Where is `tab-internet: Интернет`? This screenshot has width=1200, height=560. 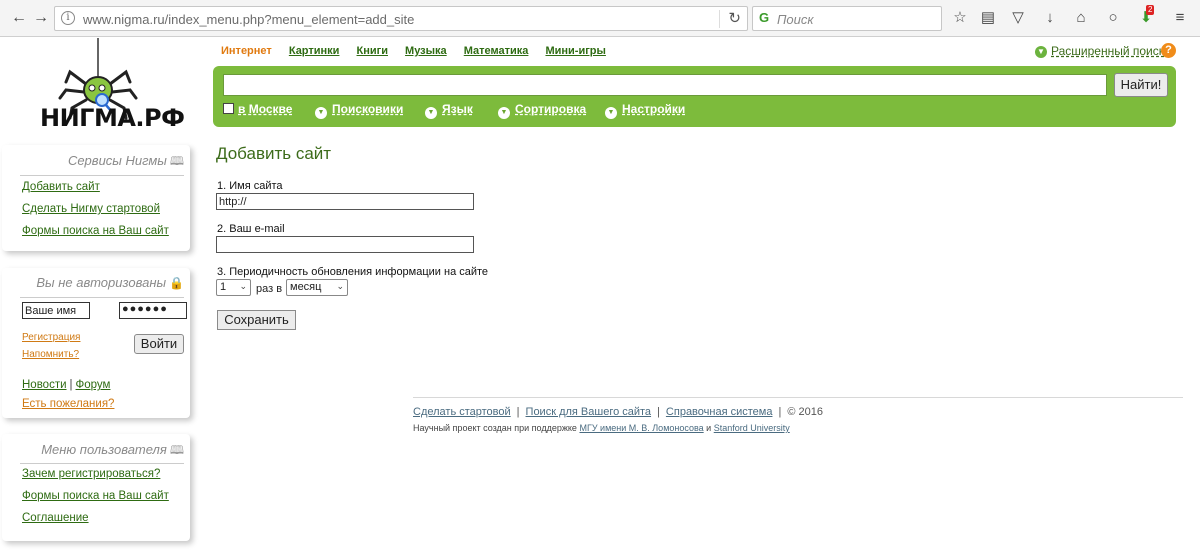
tab-internet: Интернет is located at coordinates (246, 51).